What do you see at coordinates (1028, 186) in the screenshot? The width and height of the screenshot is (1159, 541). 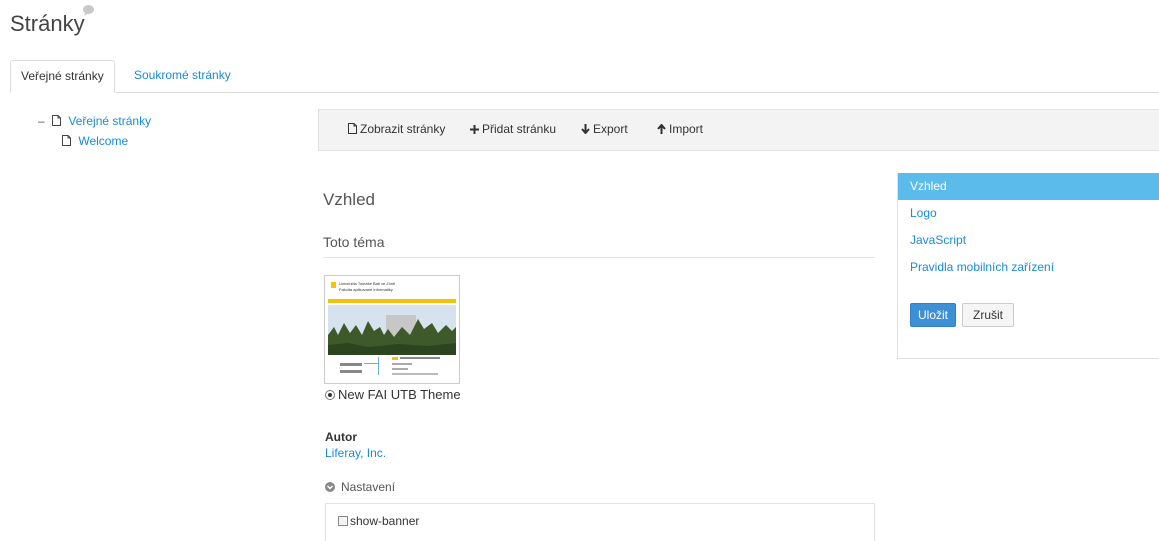 I see `nav-item-appearance: Vzhled` at bounding box center [1028, 186].